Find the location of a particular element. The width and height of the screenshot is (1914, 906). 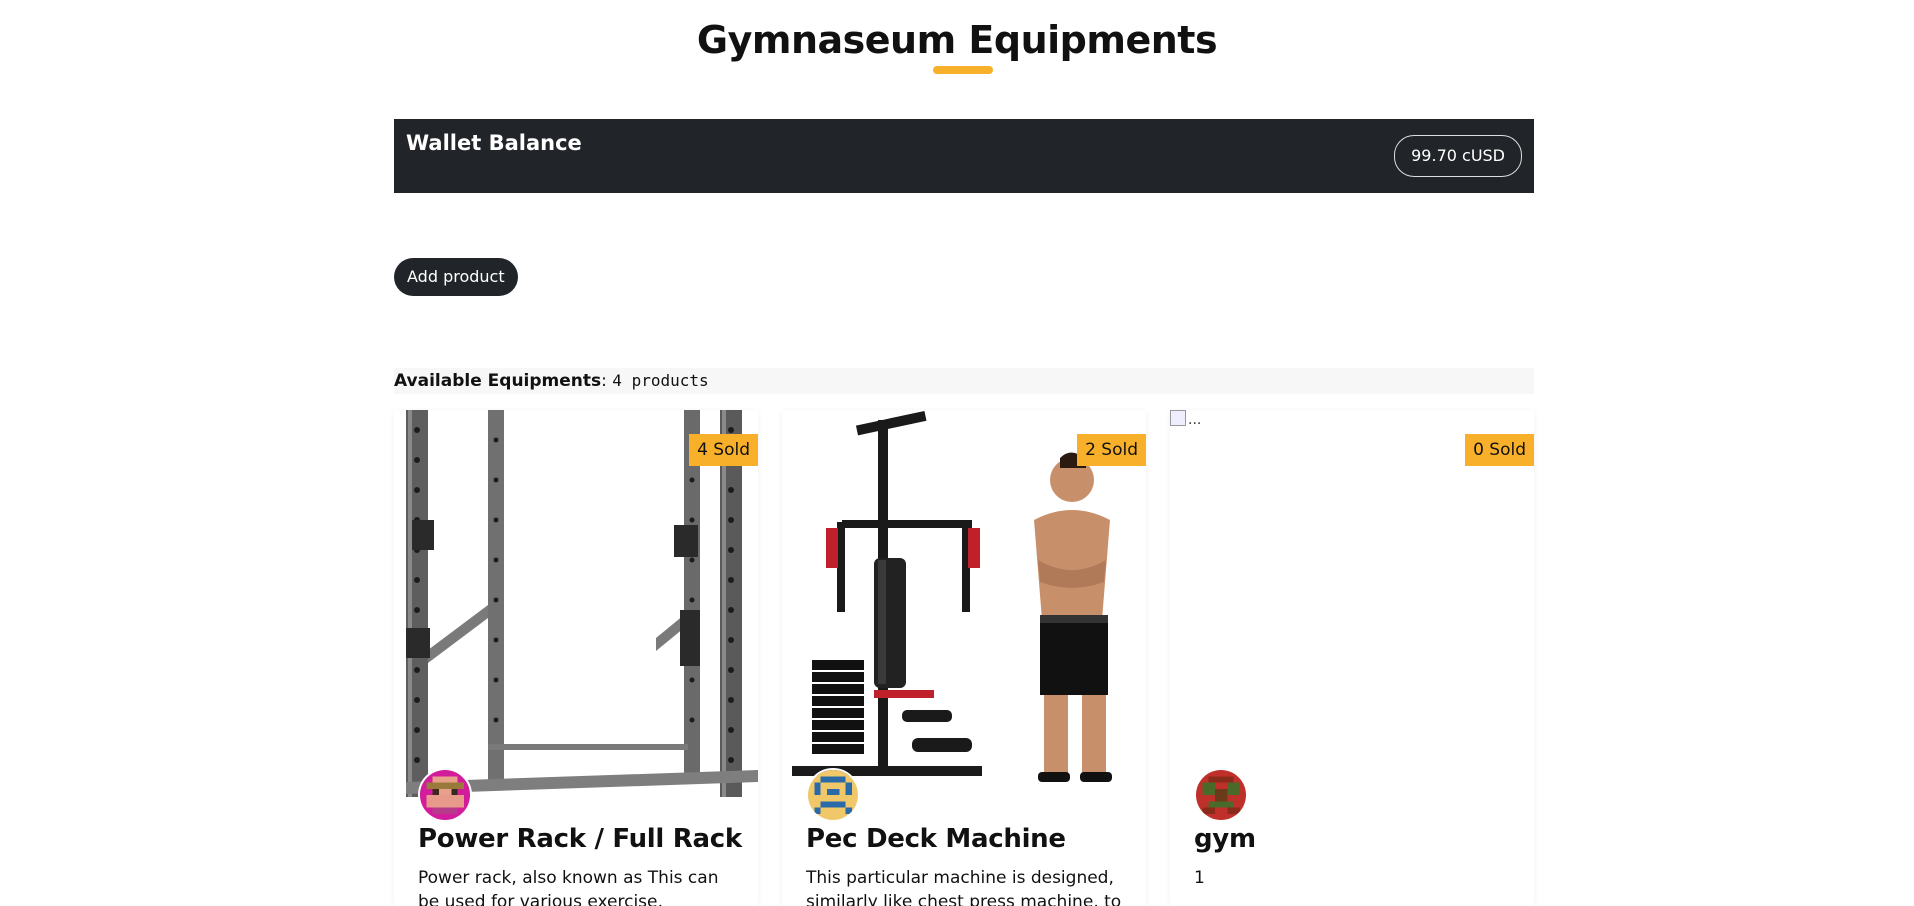

wallet-panel: Wallet Balance 99.70 cUSD is located at coordinates (964, 156).